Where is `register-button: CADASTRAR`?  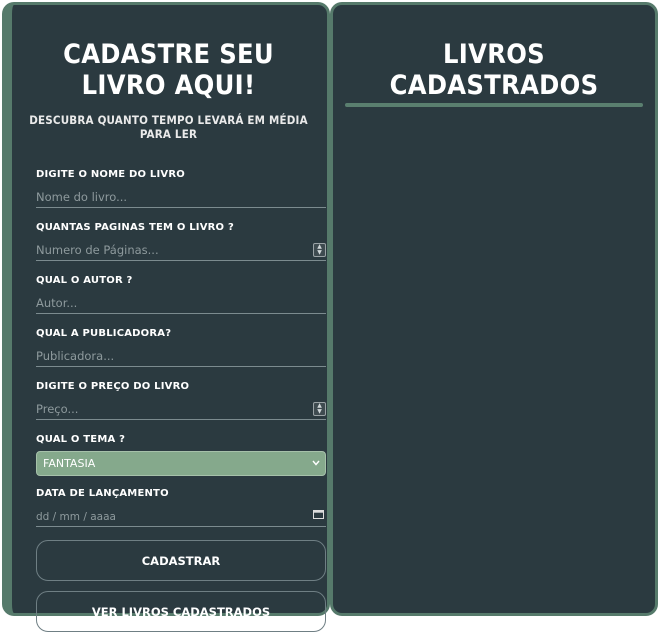
register-button: CADASTRAR is located at coordinates (181, 560).